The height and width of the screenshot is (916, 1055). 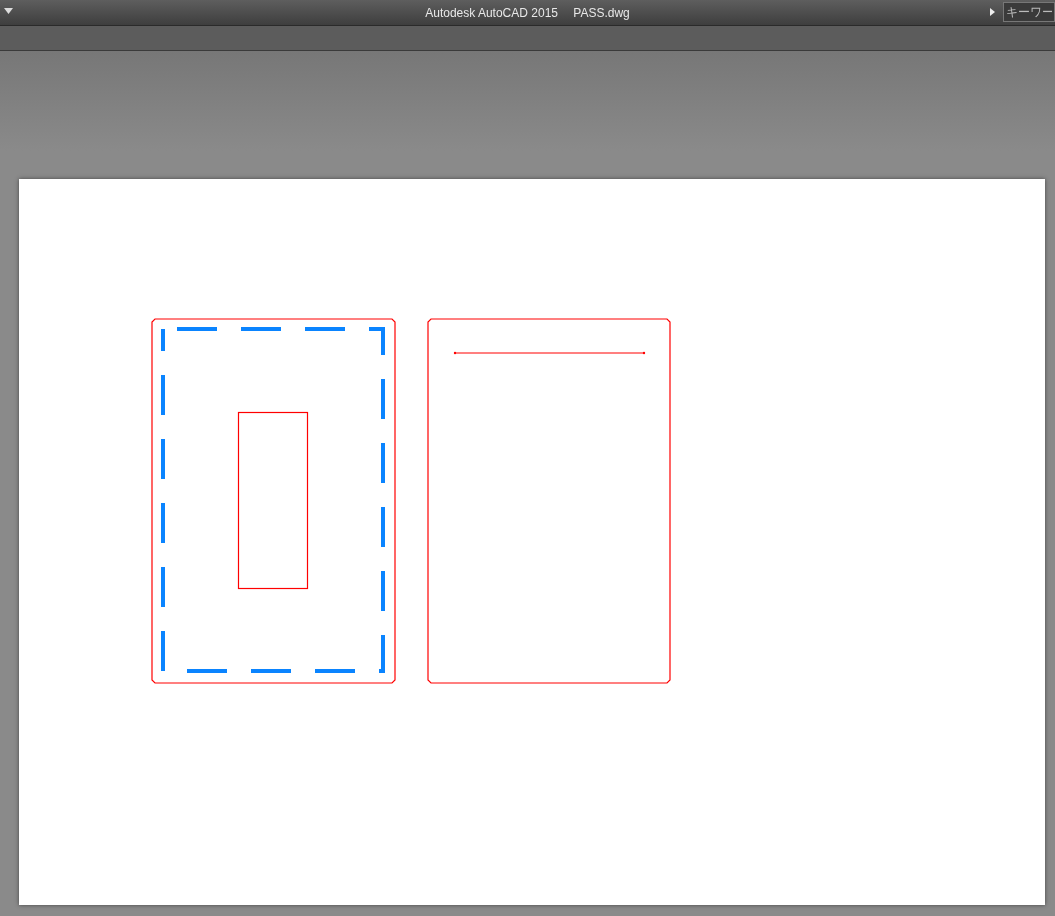 What do you see at coordinates (527, 13) in the screenshot?
I see `window-title: Autodesk AutoCAD 2015 PASS.dwg` at bounding box center [527, 13].